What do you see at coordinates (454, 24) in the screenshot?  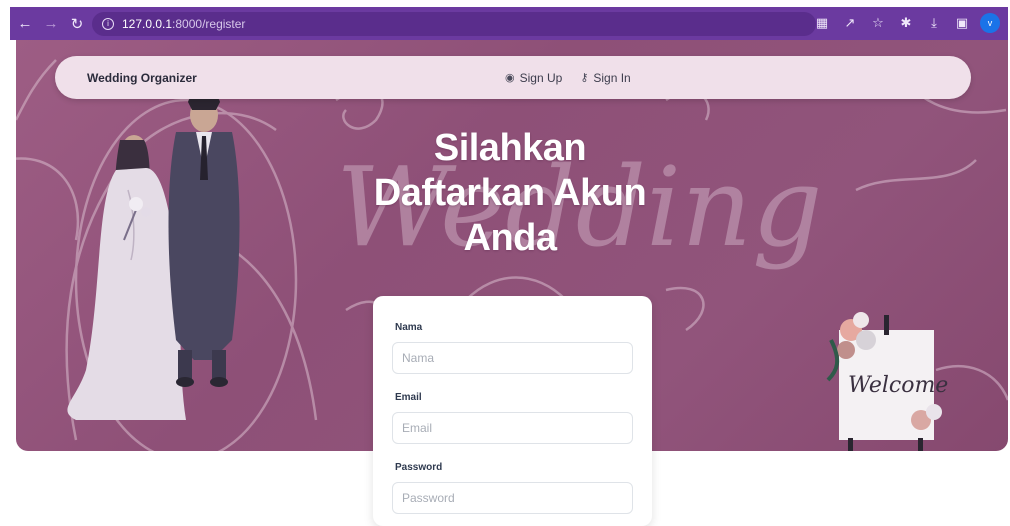 I see `address-bar: i 127.0.0.1:8000/register` at bounding box center [454, 24].